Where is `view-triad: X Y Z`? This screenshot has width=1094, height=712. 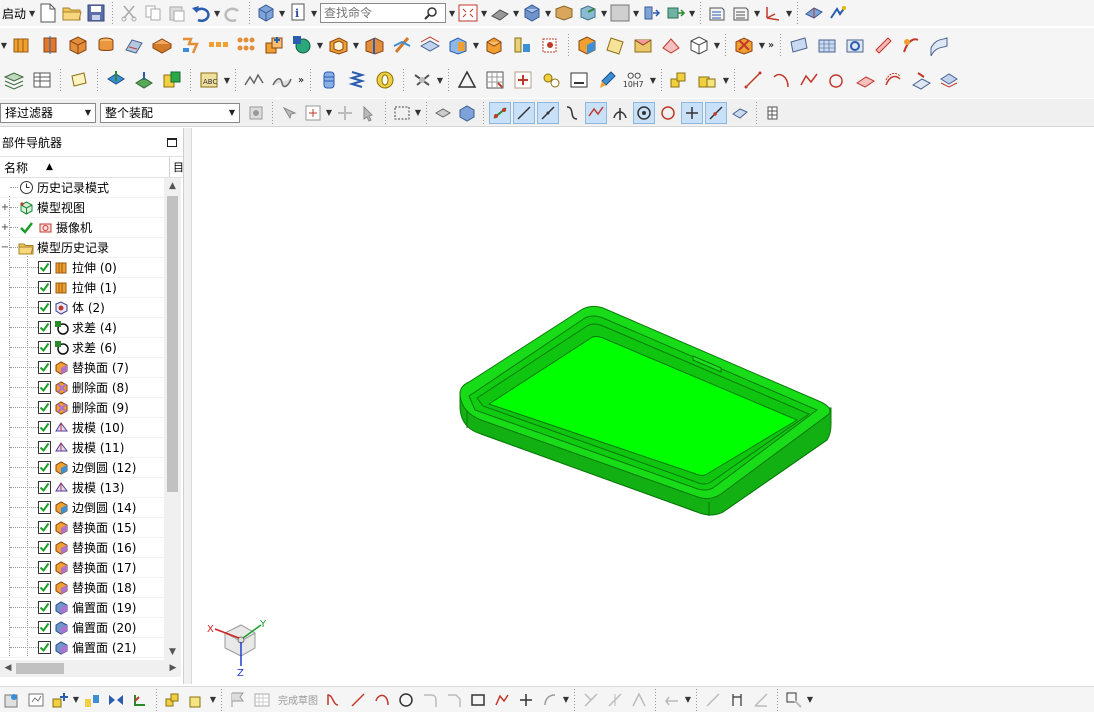 view-triad: X Y Z is located at coordinates (237, 649).